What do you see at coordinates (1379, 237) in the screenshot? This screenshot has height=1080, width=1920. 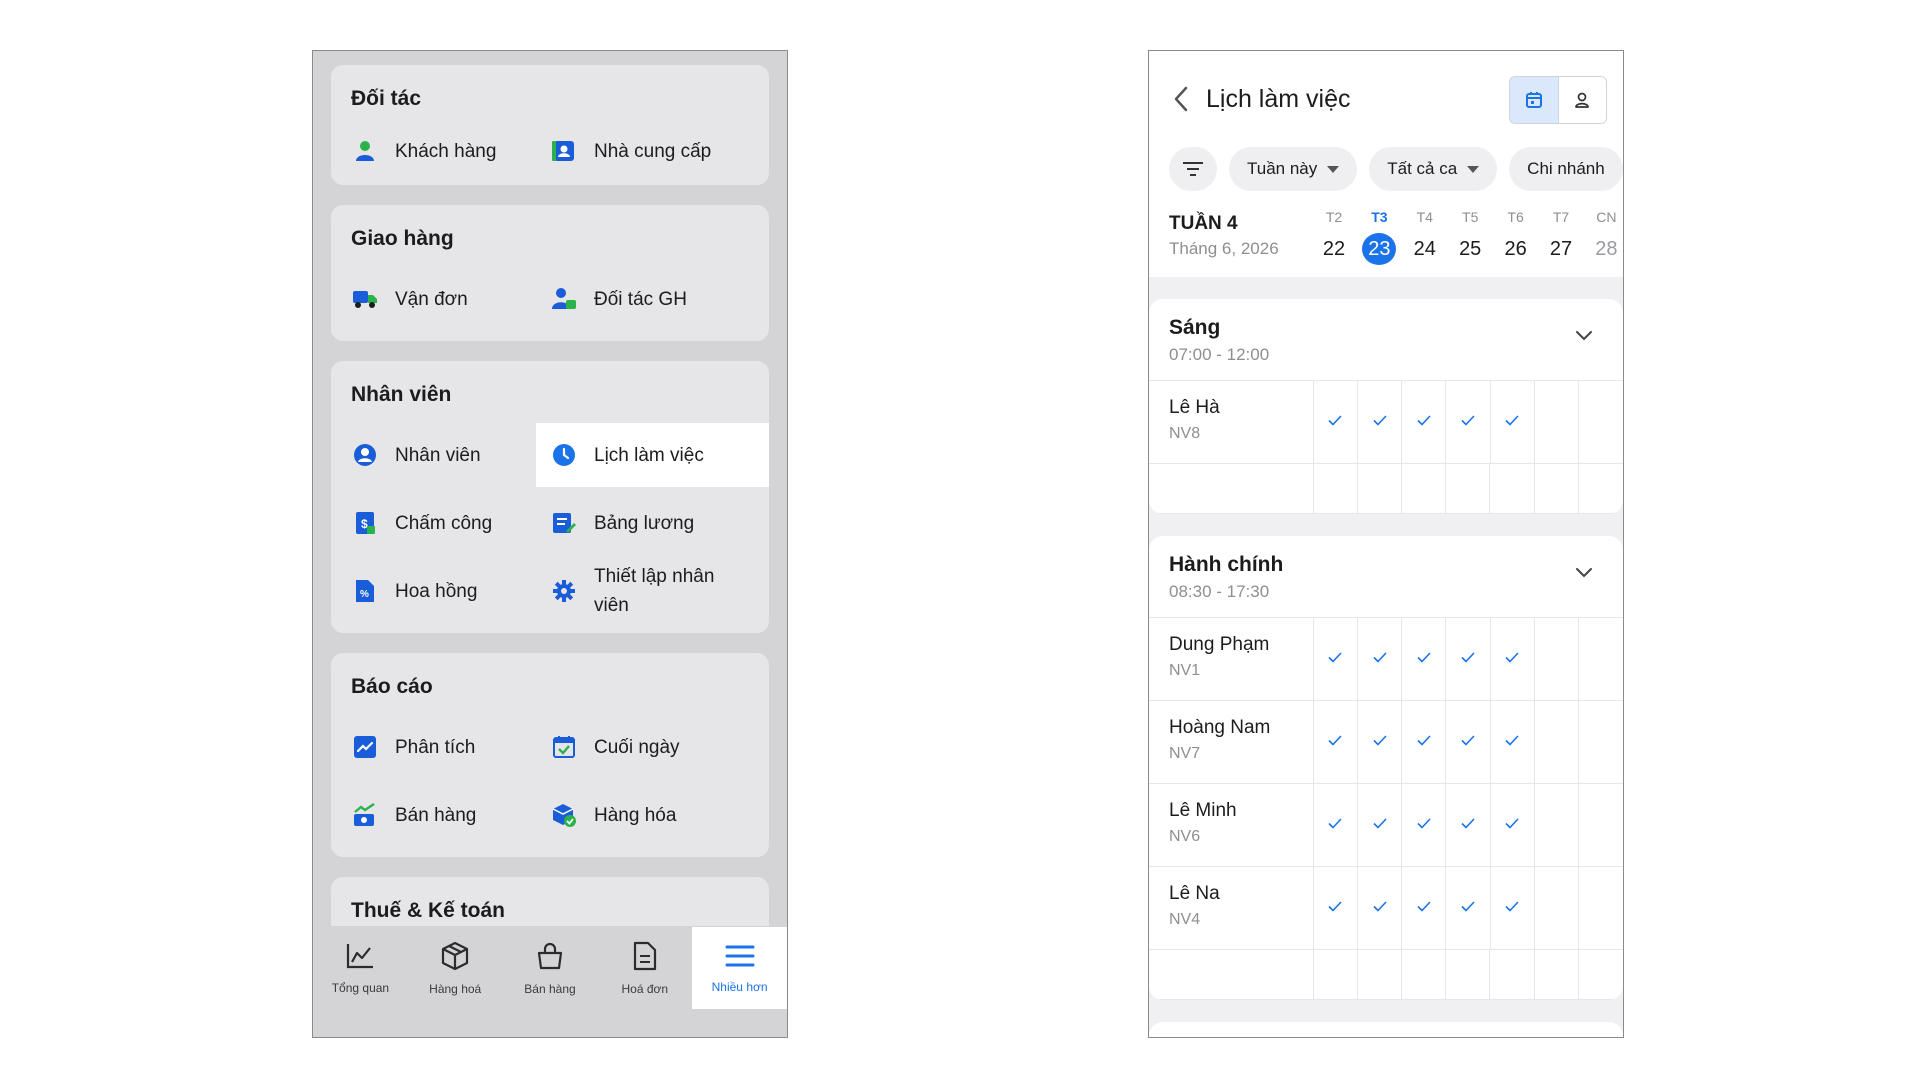 I see `week-day: T3 23` at bounding box center [1379, 237].